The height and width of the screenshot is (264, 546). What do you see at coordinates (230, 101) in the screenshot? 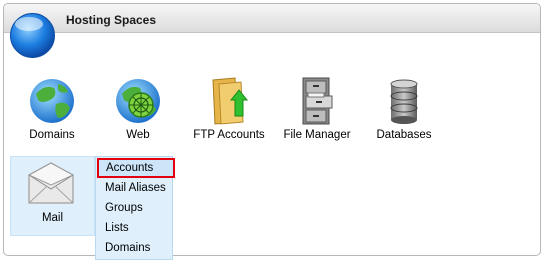
I see `folder-upload-icon` at bounding box center [230, 101].